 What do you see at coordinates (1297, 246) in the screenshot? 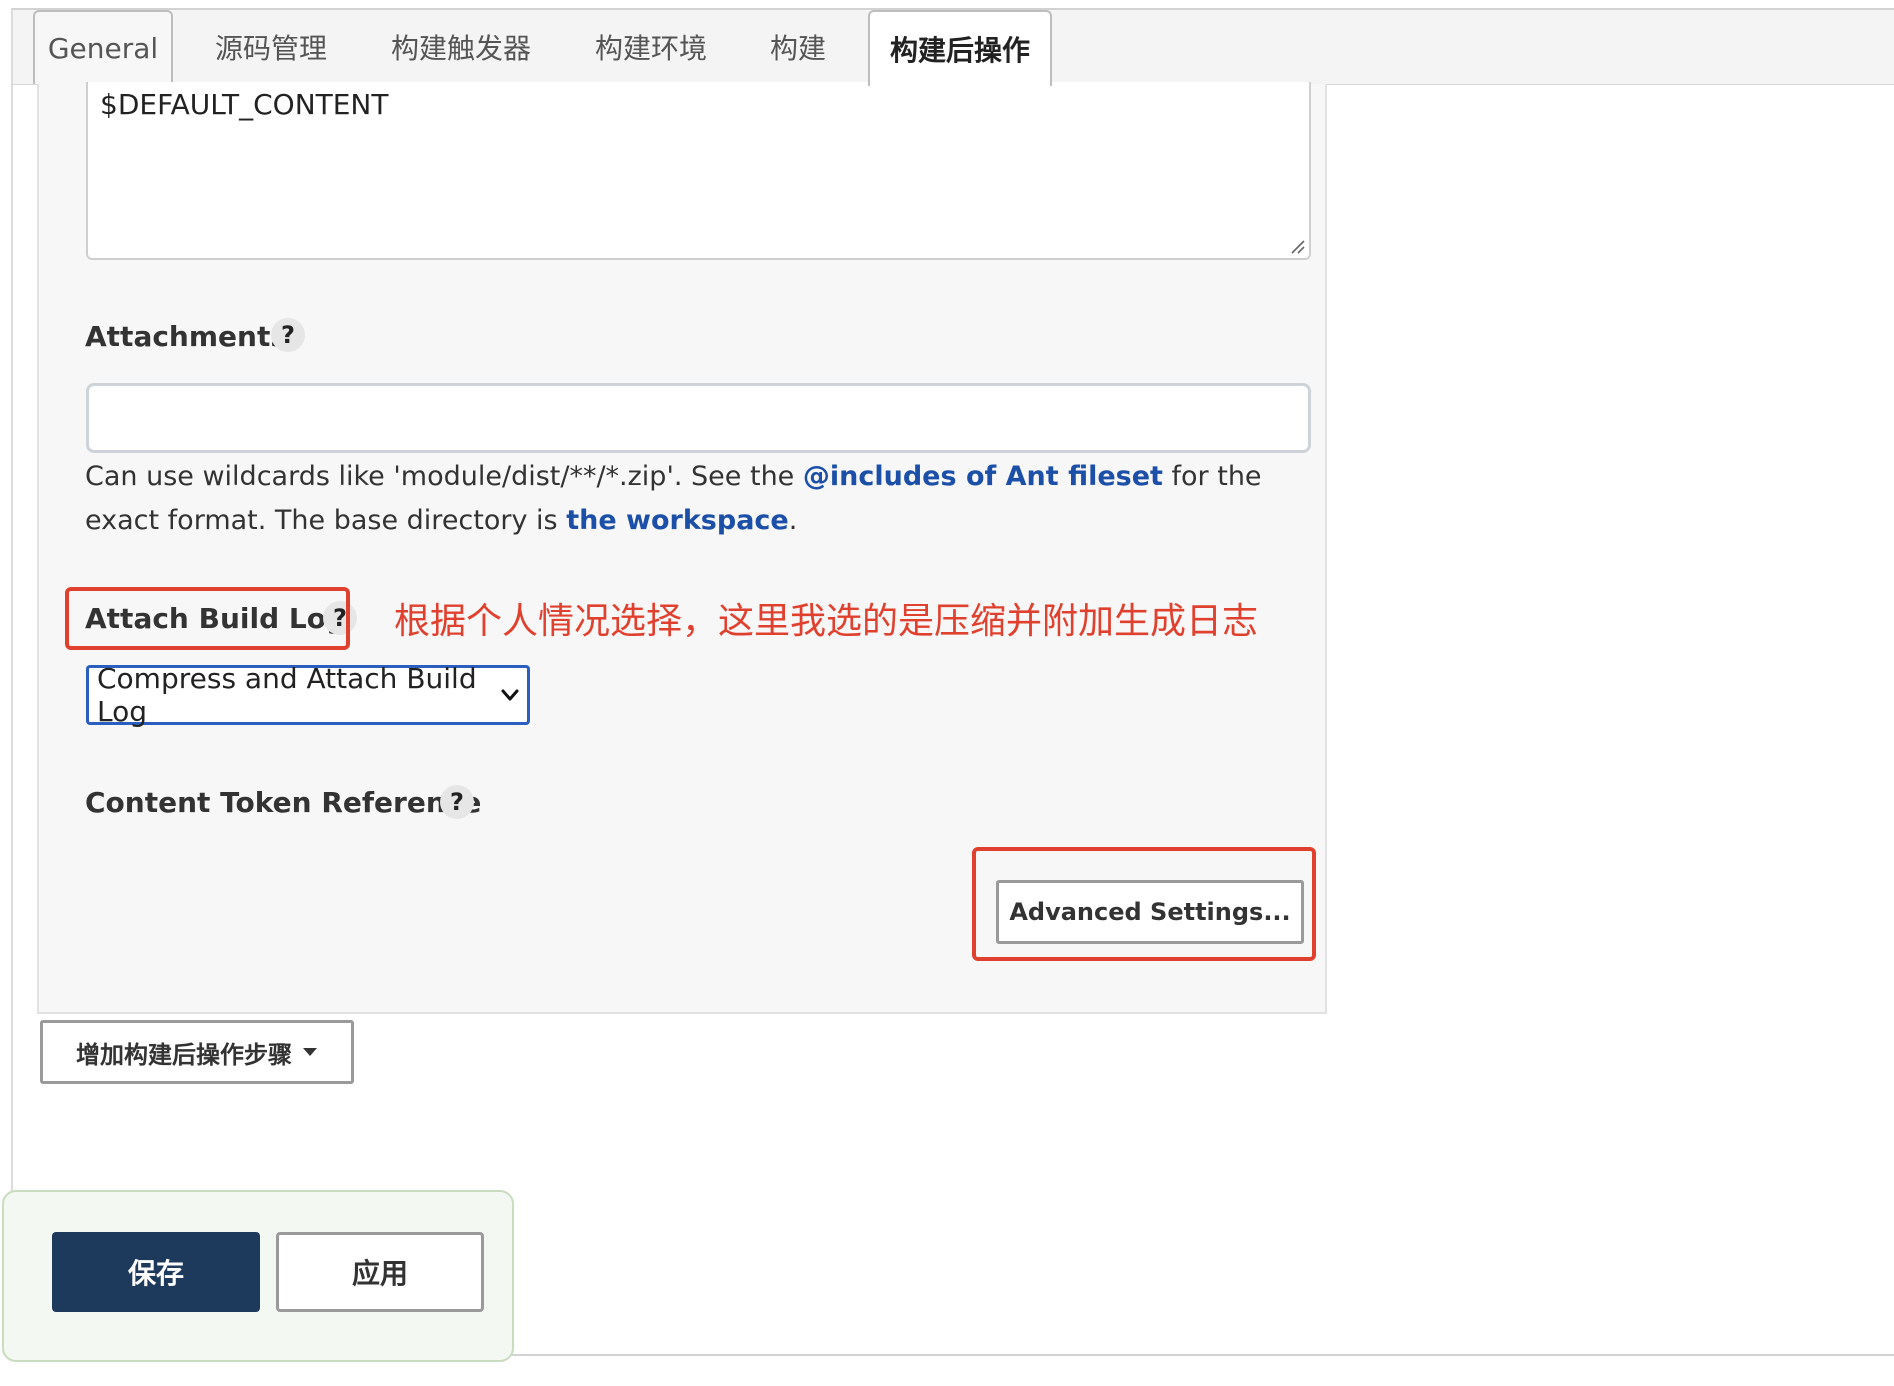
I see `resize-grip-icon` at bounding box center [1297, 246].